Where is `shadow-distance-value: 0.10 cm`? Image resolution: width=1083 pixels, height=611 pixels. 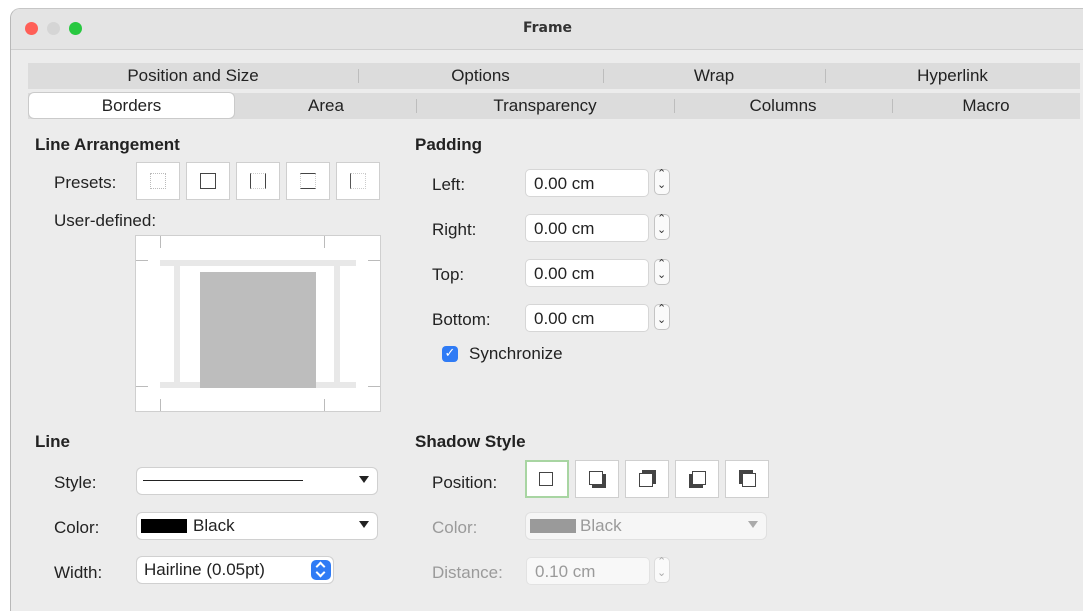 shadow-distance-value: 0.10 cm is located at coordinates (565, 571).